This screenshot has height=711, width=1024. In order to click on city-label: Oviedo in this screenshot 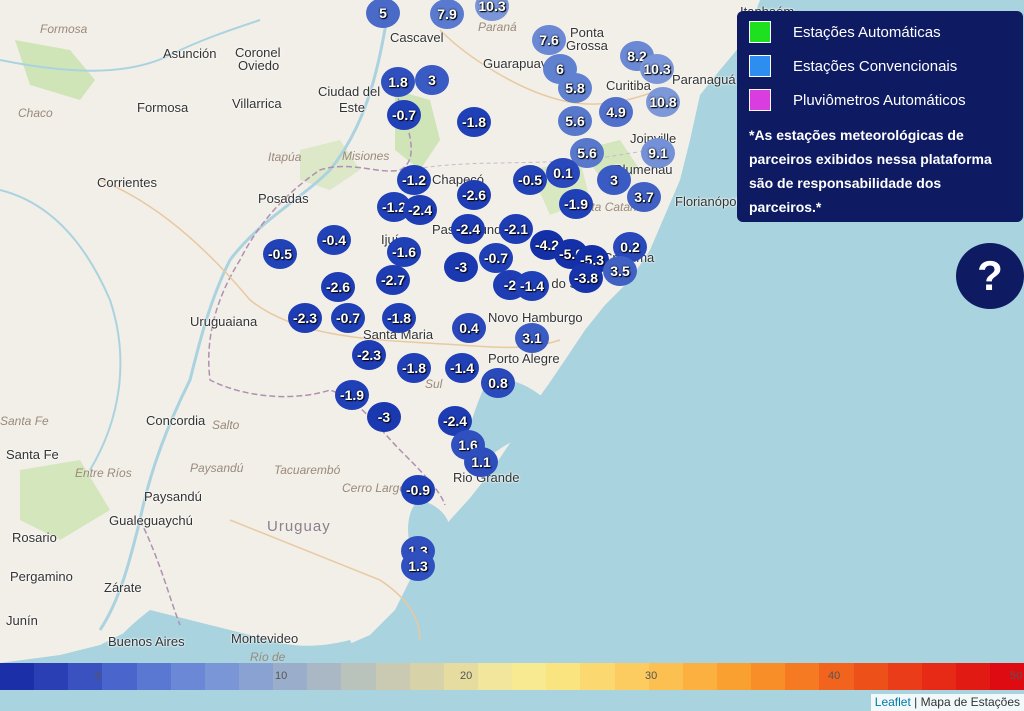, I will do `click(259, 65)`.